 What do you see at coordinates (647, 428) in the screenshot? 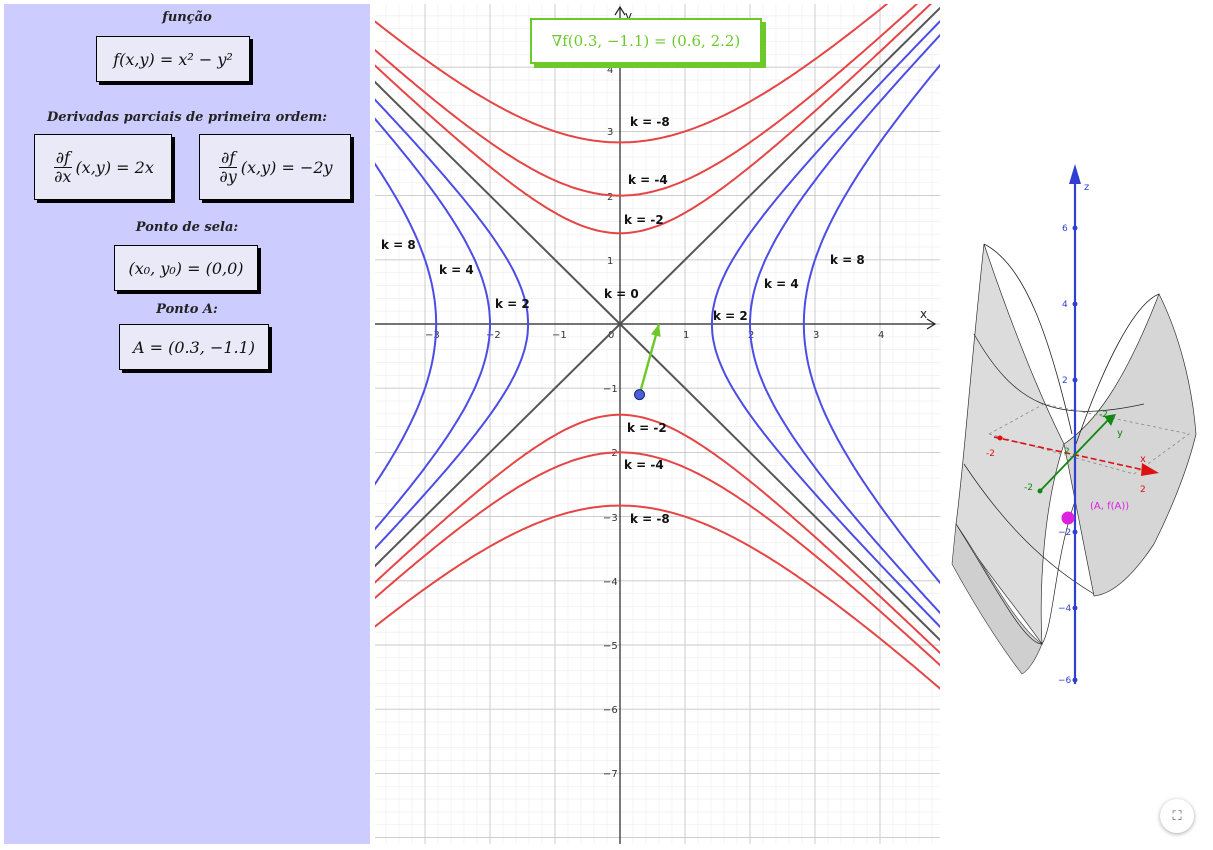
I see `level-label-bottom-neg2: k = -2` at bounding box center [647, 428].